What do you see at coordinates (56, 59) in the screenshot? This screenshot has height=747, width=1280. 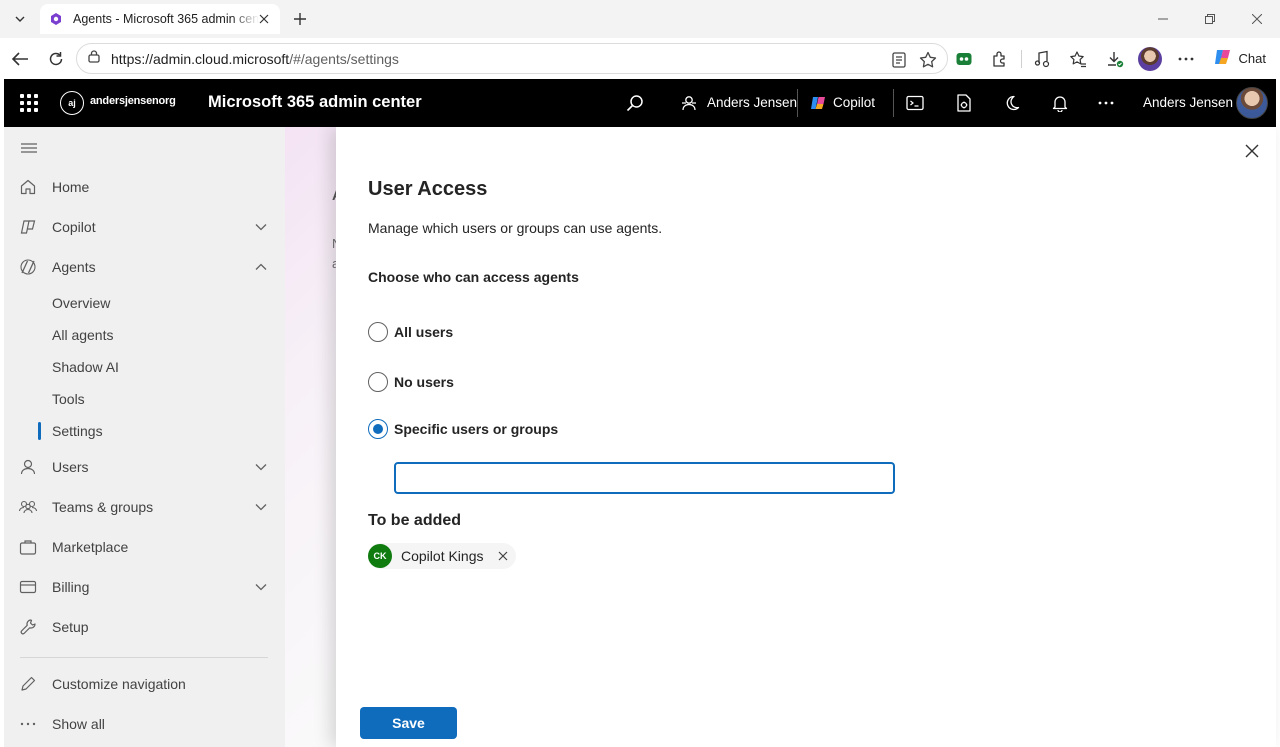 I see `refresh-icon` at bounding box center [56, 59].